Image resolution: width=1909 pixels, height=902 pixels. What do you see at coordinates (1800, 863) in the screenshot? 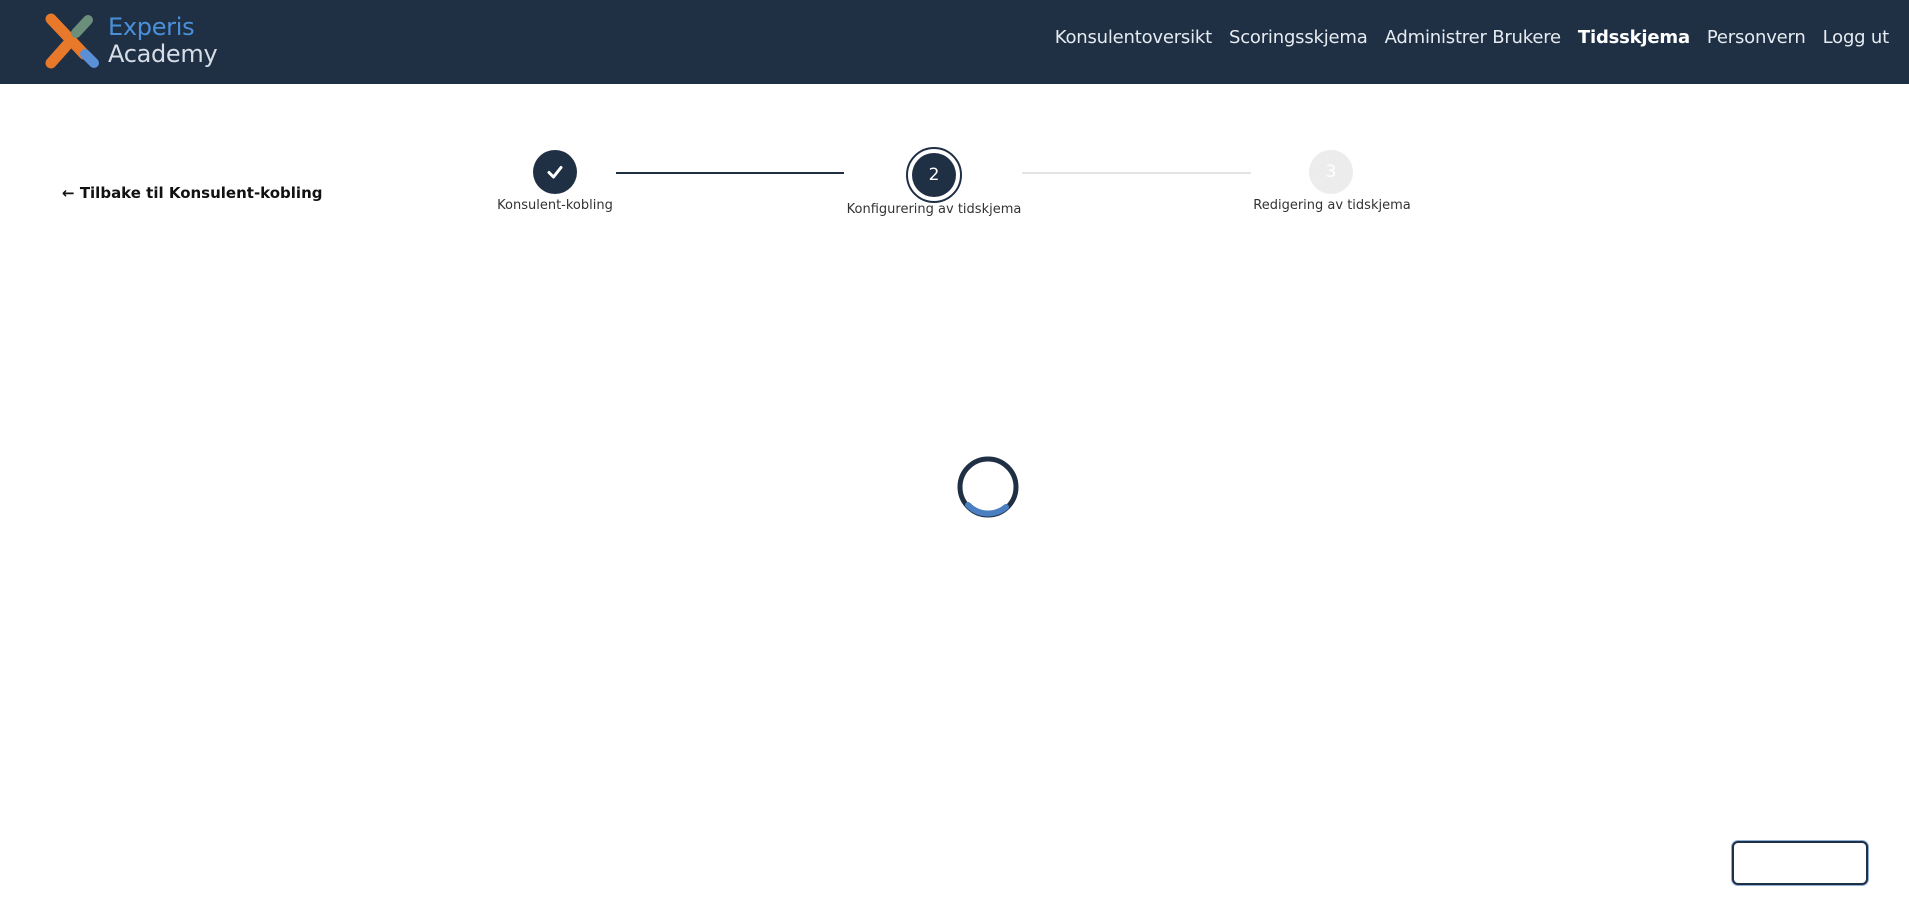
I see `bottom-right-button` at bounding box center [1800, 863].